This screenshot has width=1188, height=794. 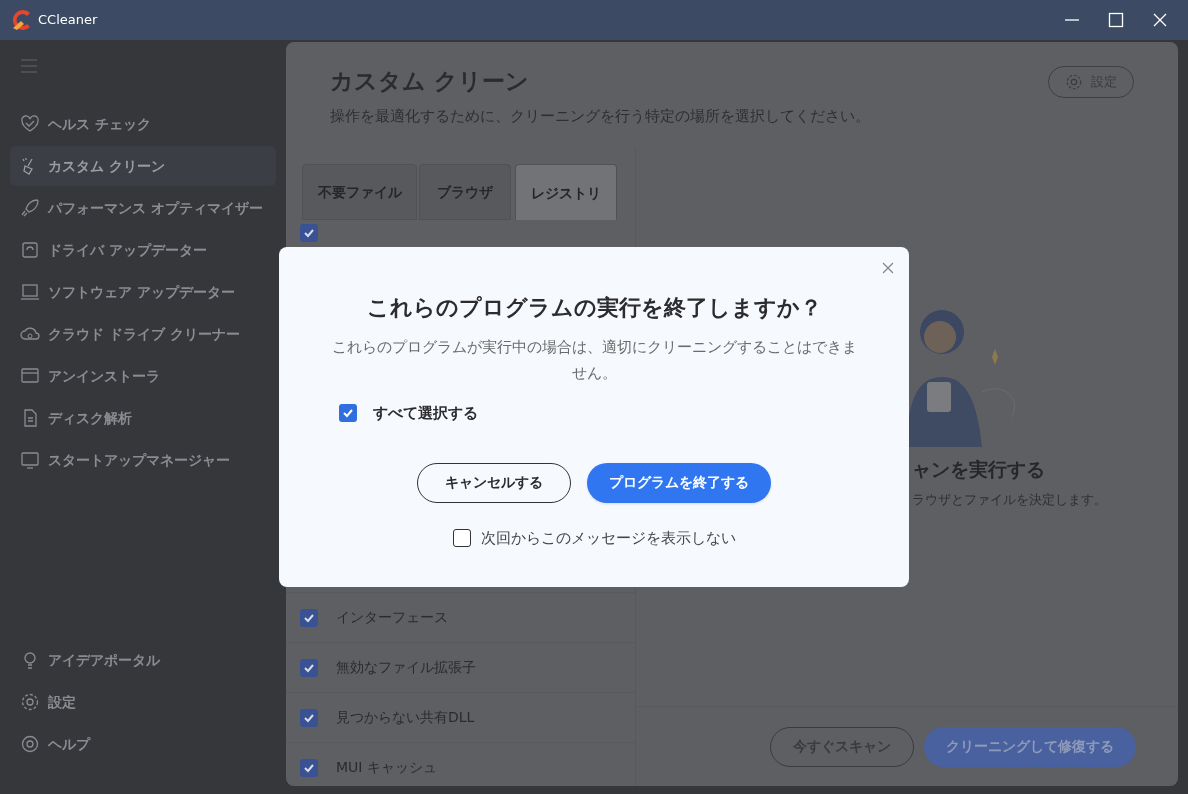 What do you see at coordinates (30, 208) in the screenshot?
I see `rocket-icon` at bounding box center [30, 208].